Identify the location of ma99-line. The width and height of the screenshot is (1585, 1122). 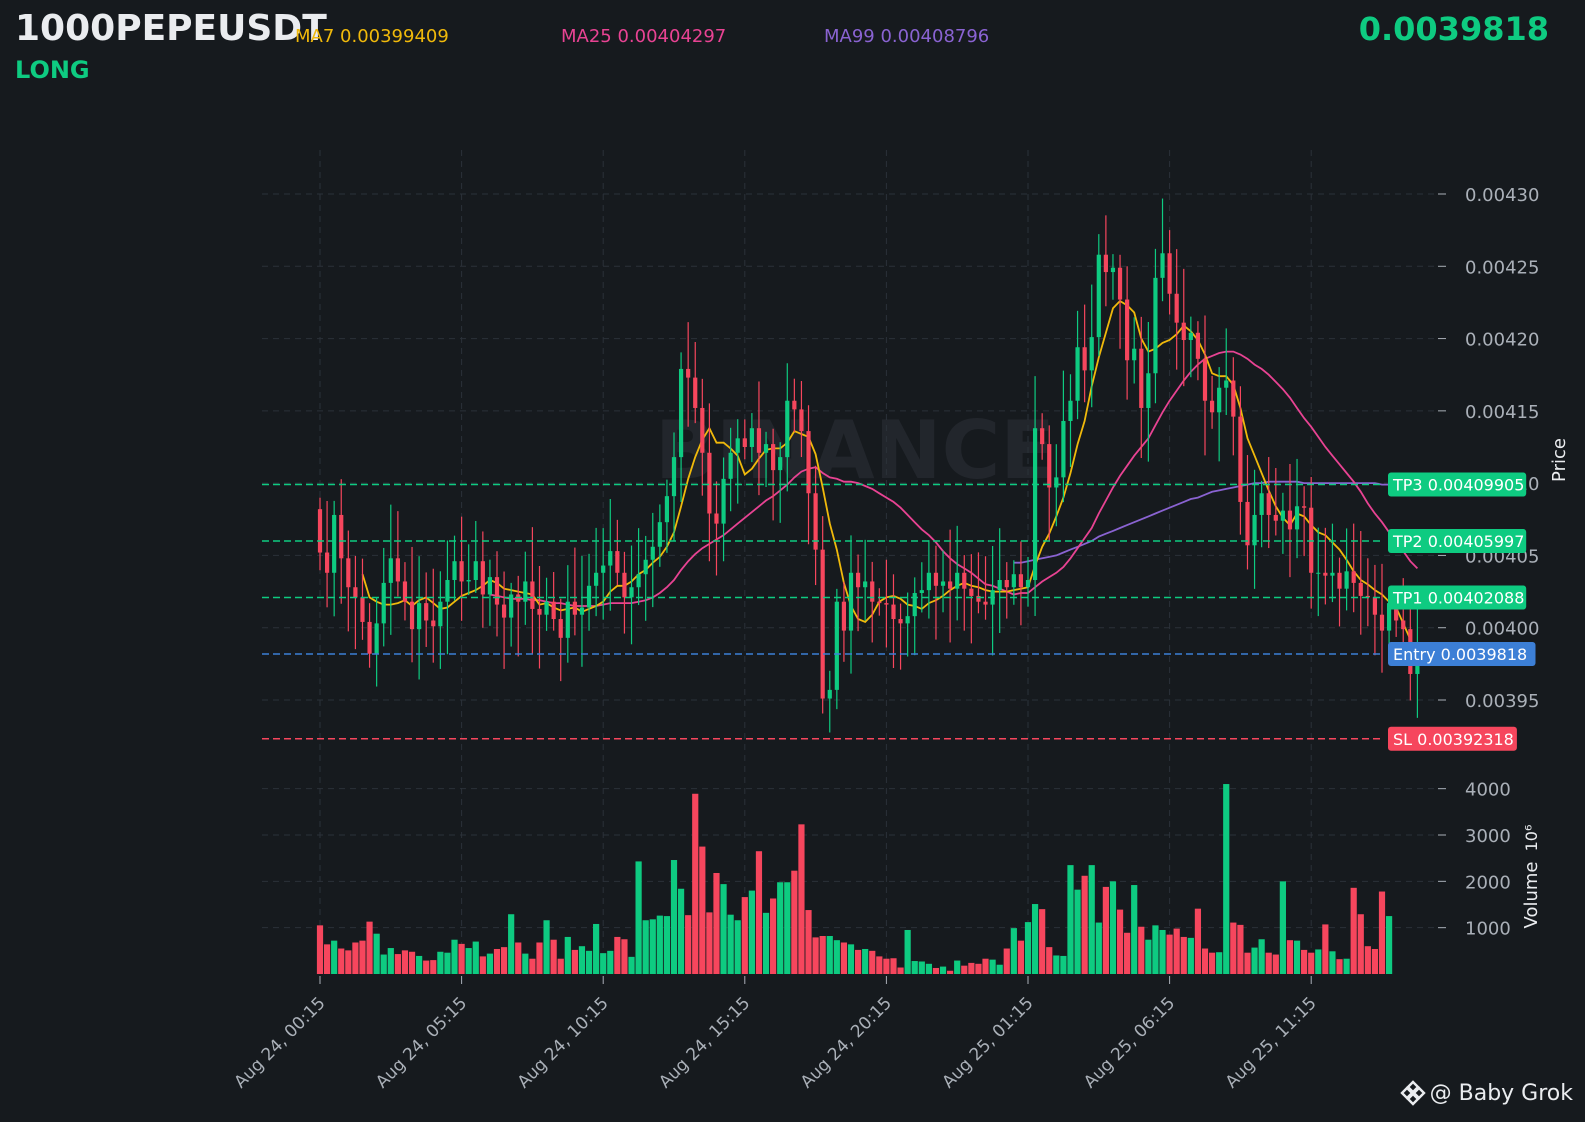
(1226, 522).